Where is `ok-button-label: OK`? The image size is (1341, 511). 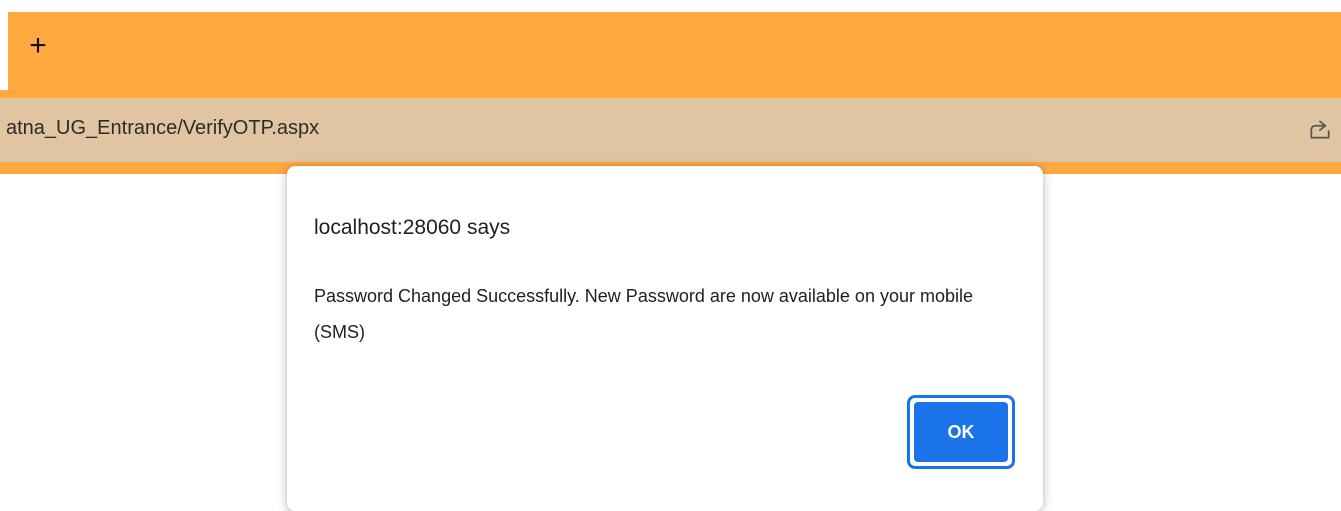
ok-button-label: OK is located at coordinates (961, 432).